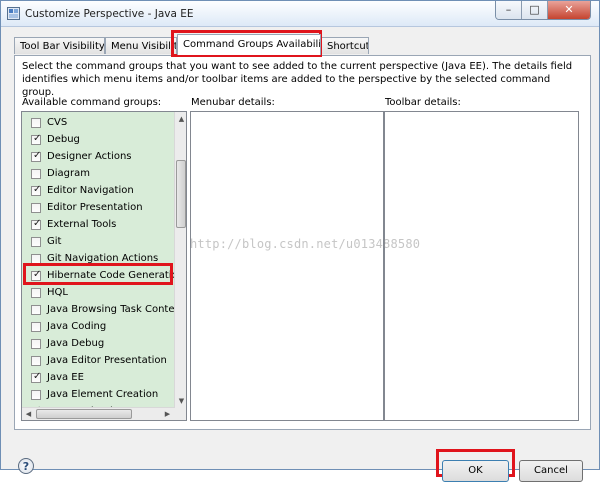  Describe the element at coordinates (181, 194) in the screenshot. I see `vertical-scroll-thumb` at that location.